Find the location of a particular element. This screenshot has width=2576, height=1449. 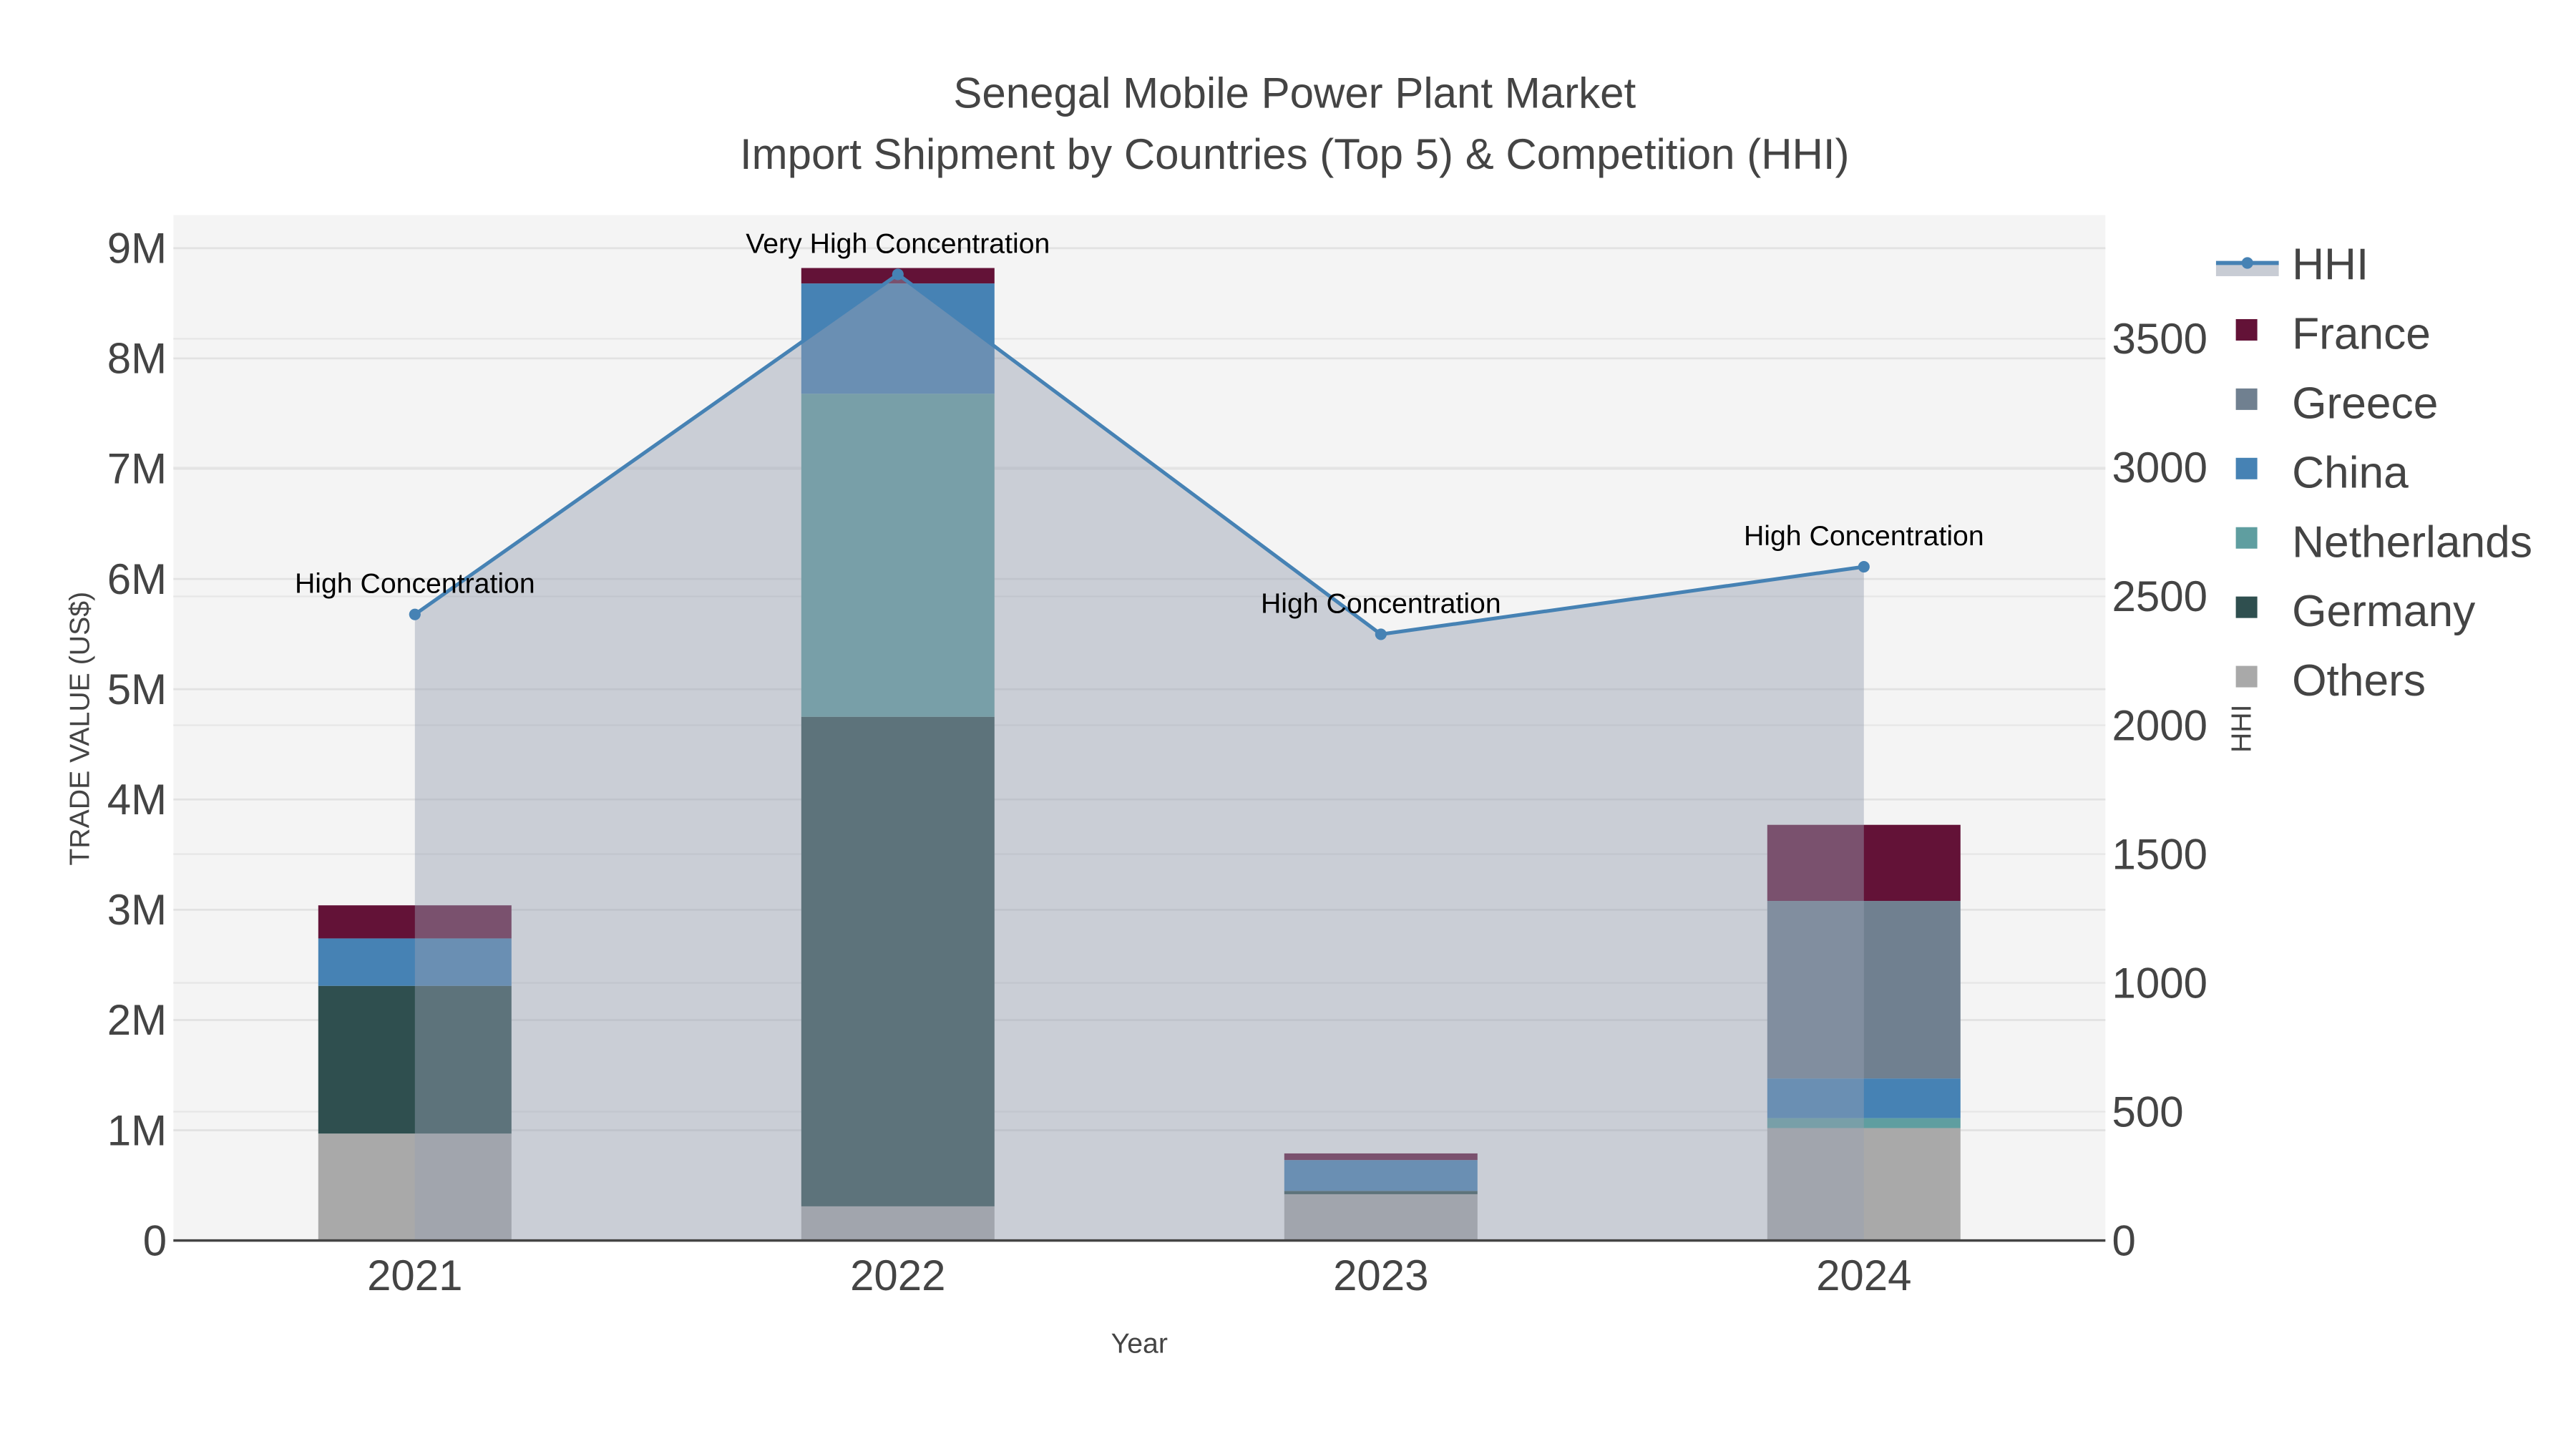

legend-swatch-netherlands is located at coordinates (2246, 538).